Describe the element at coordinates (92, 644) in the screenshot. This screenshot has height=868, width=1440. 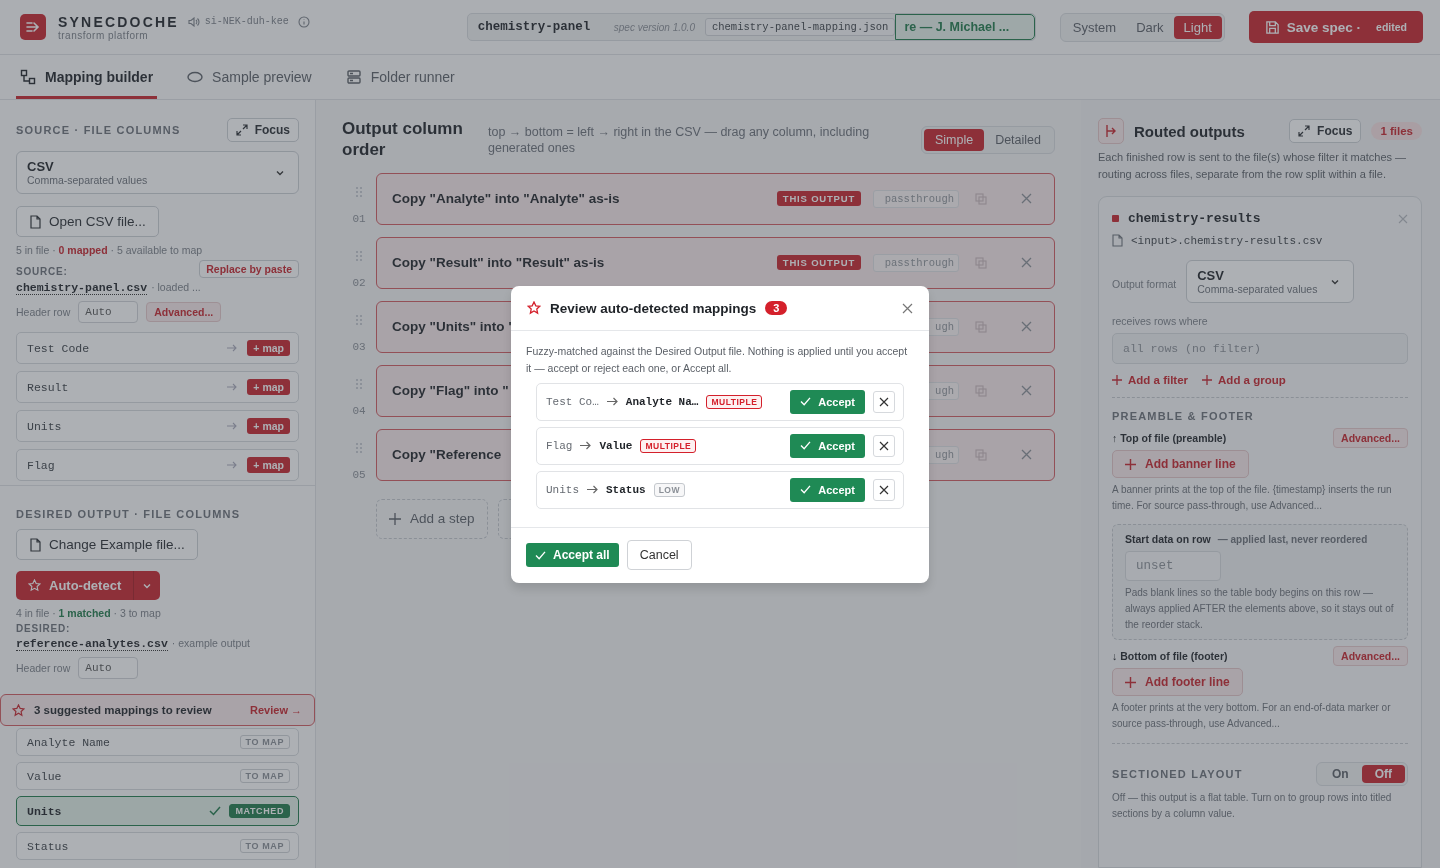
I see `file-name: reference-analytes.csv` at that location.